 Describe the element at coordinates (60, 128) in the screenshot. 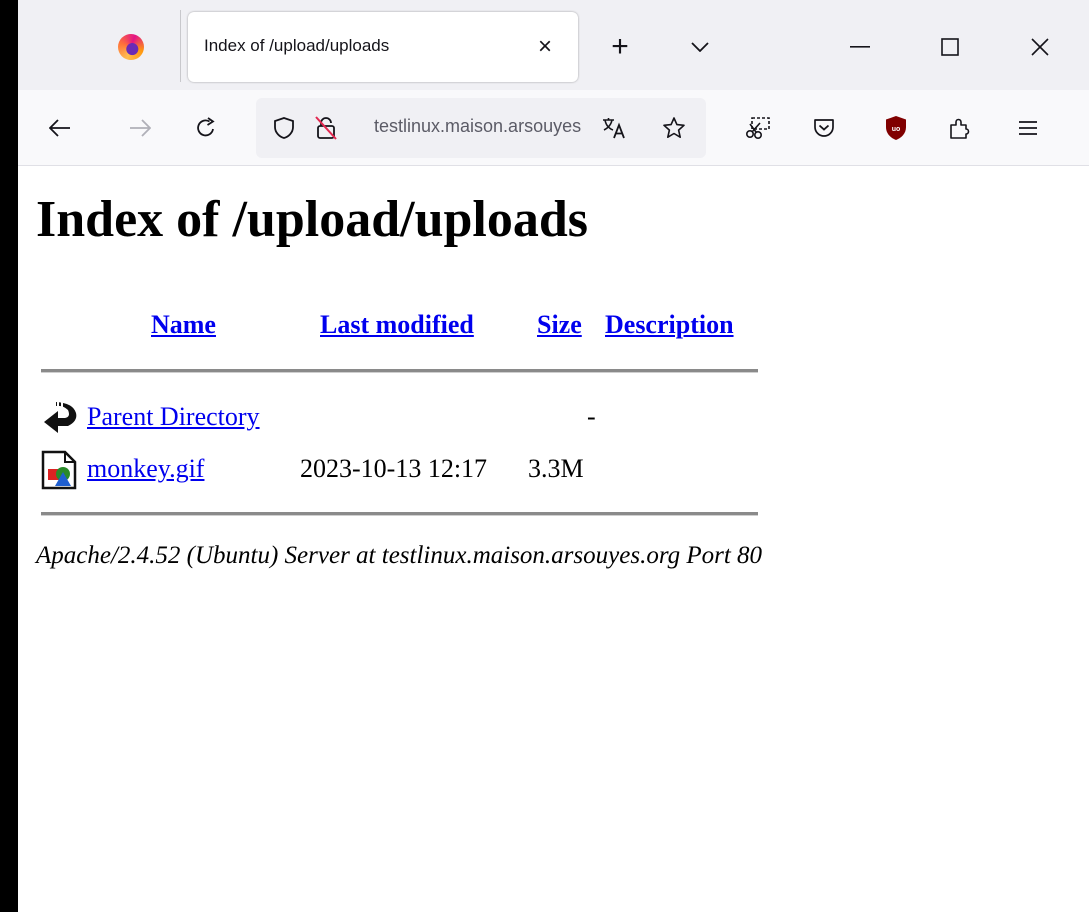

I see `back-icon` at that location.